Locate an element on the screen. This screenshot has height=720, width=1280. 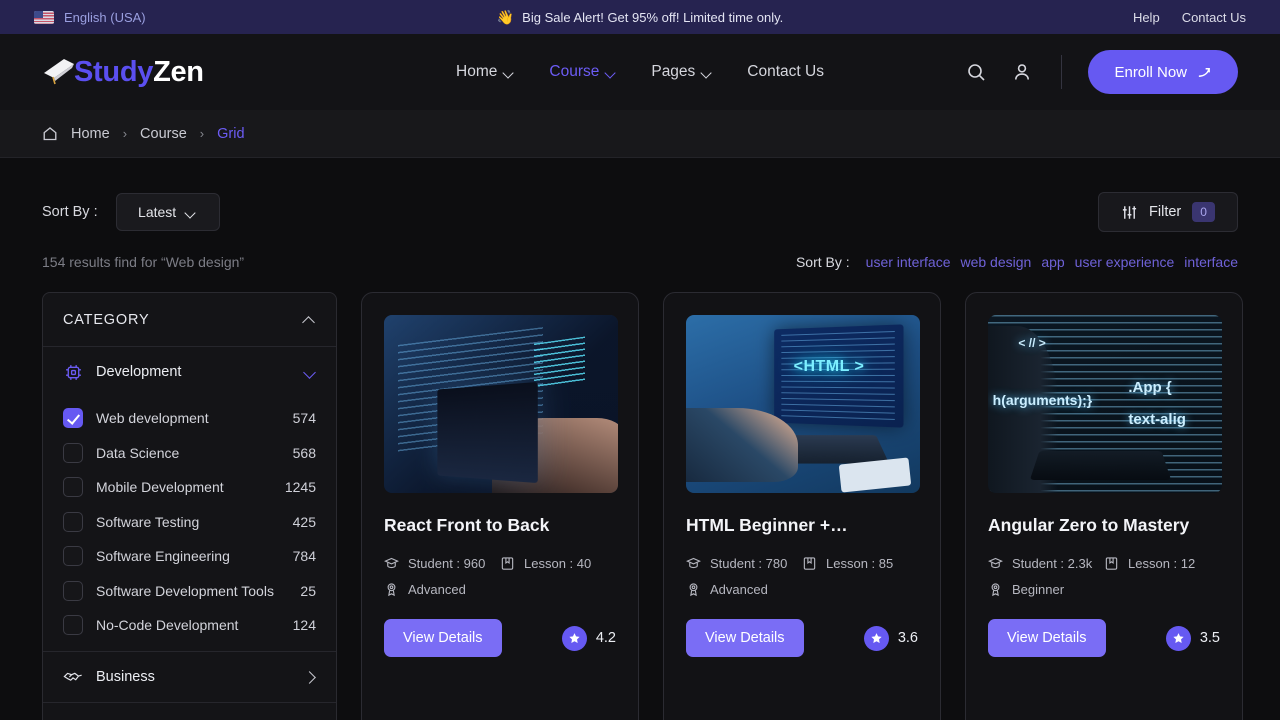
nav-item-course: Course is located at coordinates (583, 72).